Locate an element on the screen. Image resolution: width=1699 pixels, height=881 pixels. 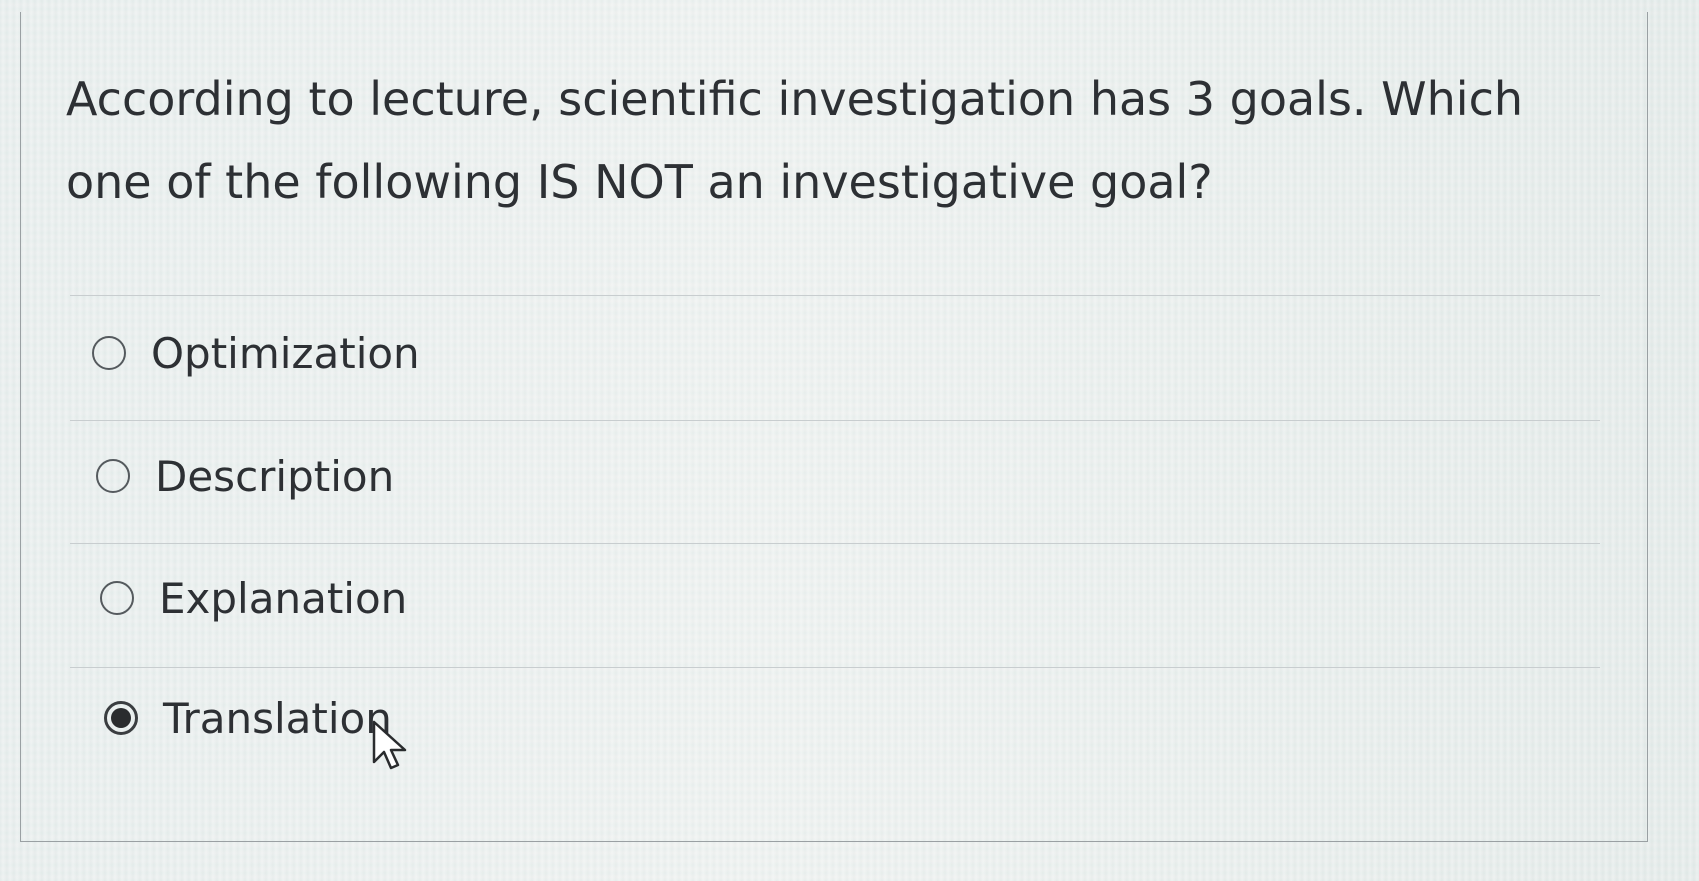
option-description: Description is located at coordinates (245, 476).